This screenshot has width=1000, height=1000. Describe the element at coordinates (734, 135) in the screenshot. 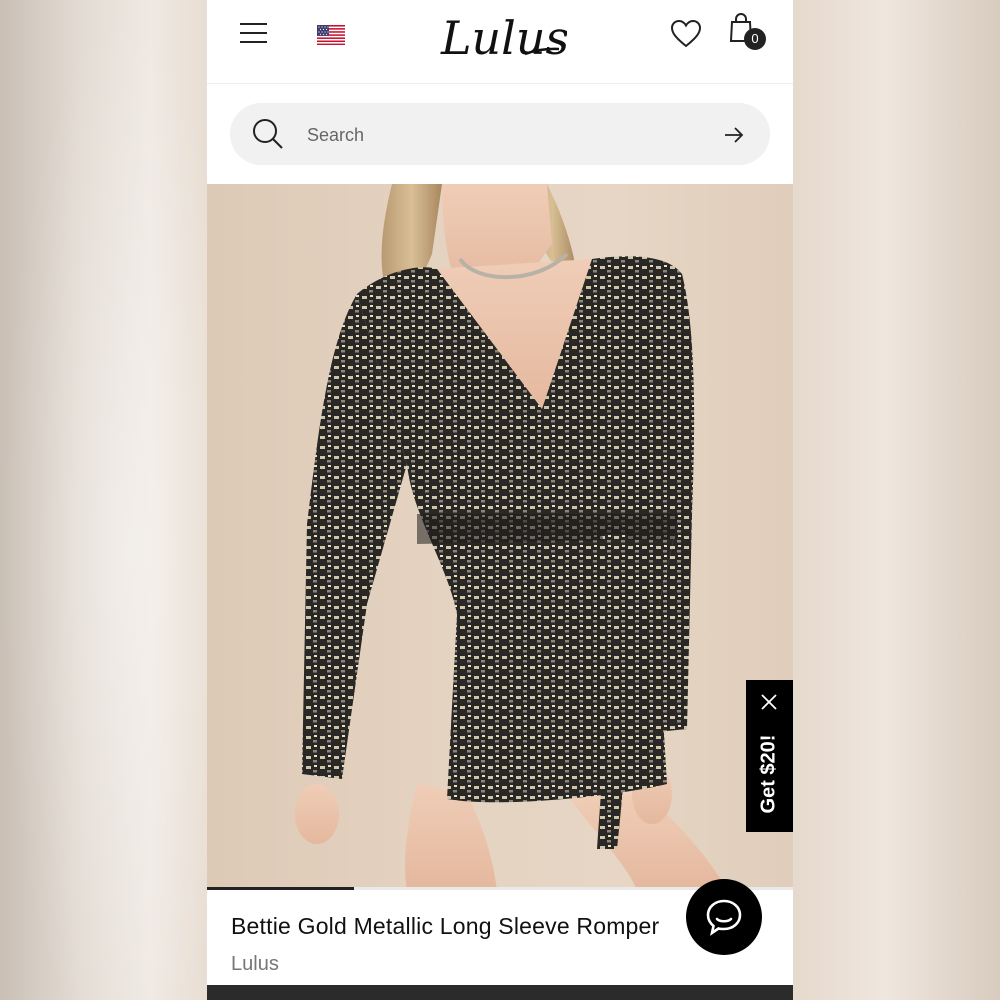

I see `arrow-right-icon` at that location.